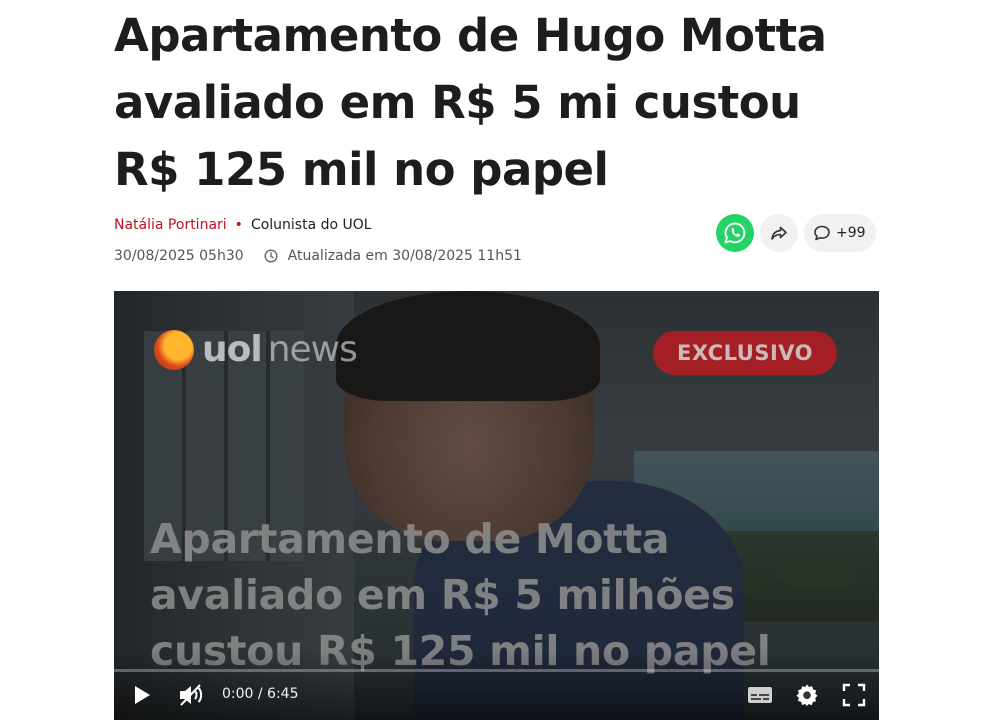 Image resolution: width=1000 pixels, height=720 pixels. I want to click on volume-muted-icon, so click(191, 695).